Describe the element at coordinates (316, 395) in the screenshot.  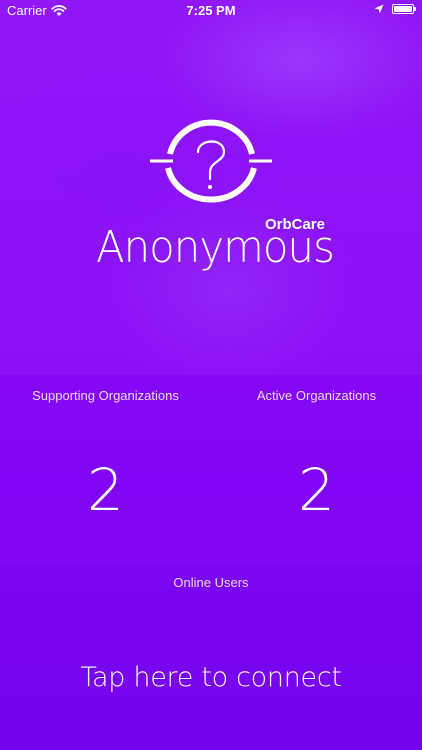
I see `active-organizations-label: Active Organizations` at that location.